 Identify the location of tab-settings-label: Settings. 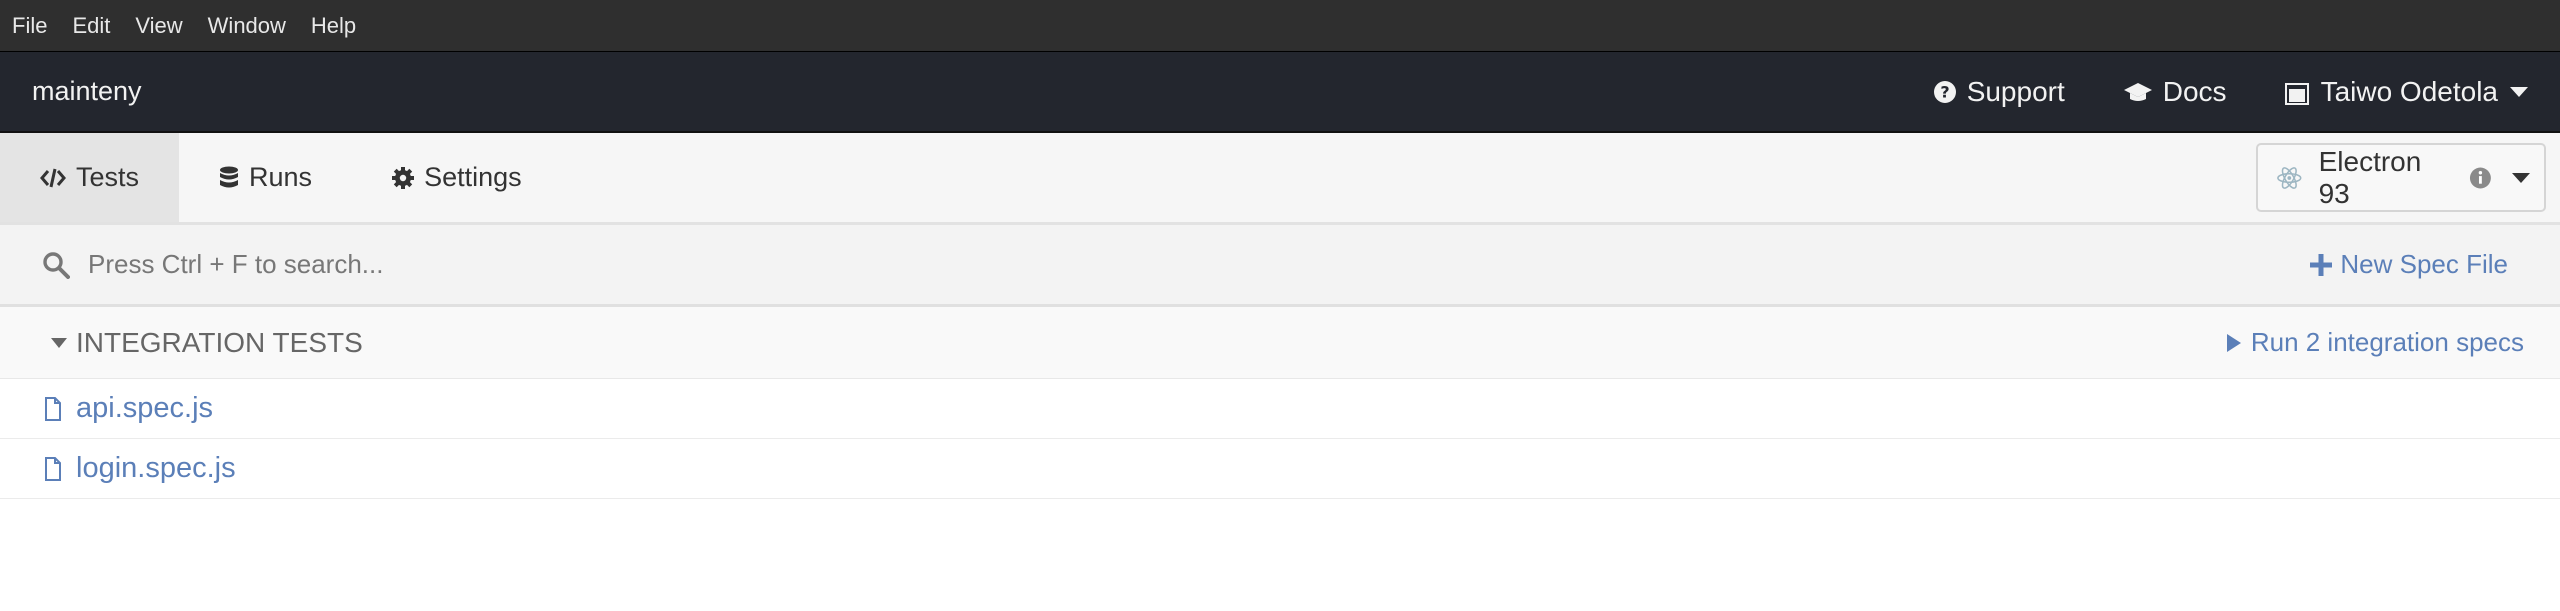
(473, 177).